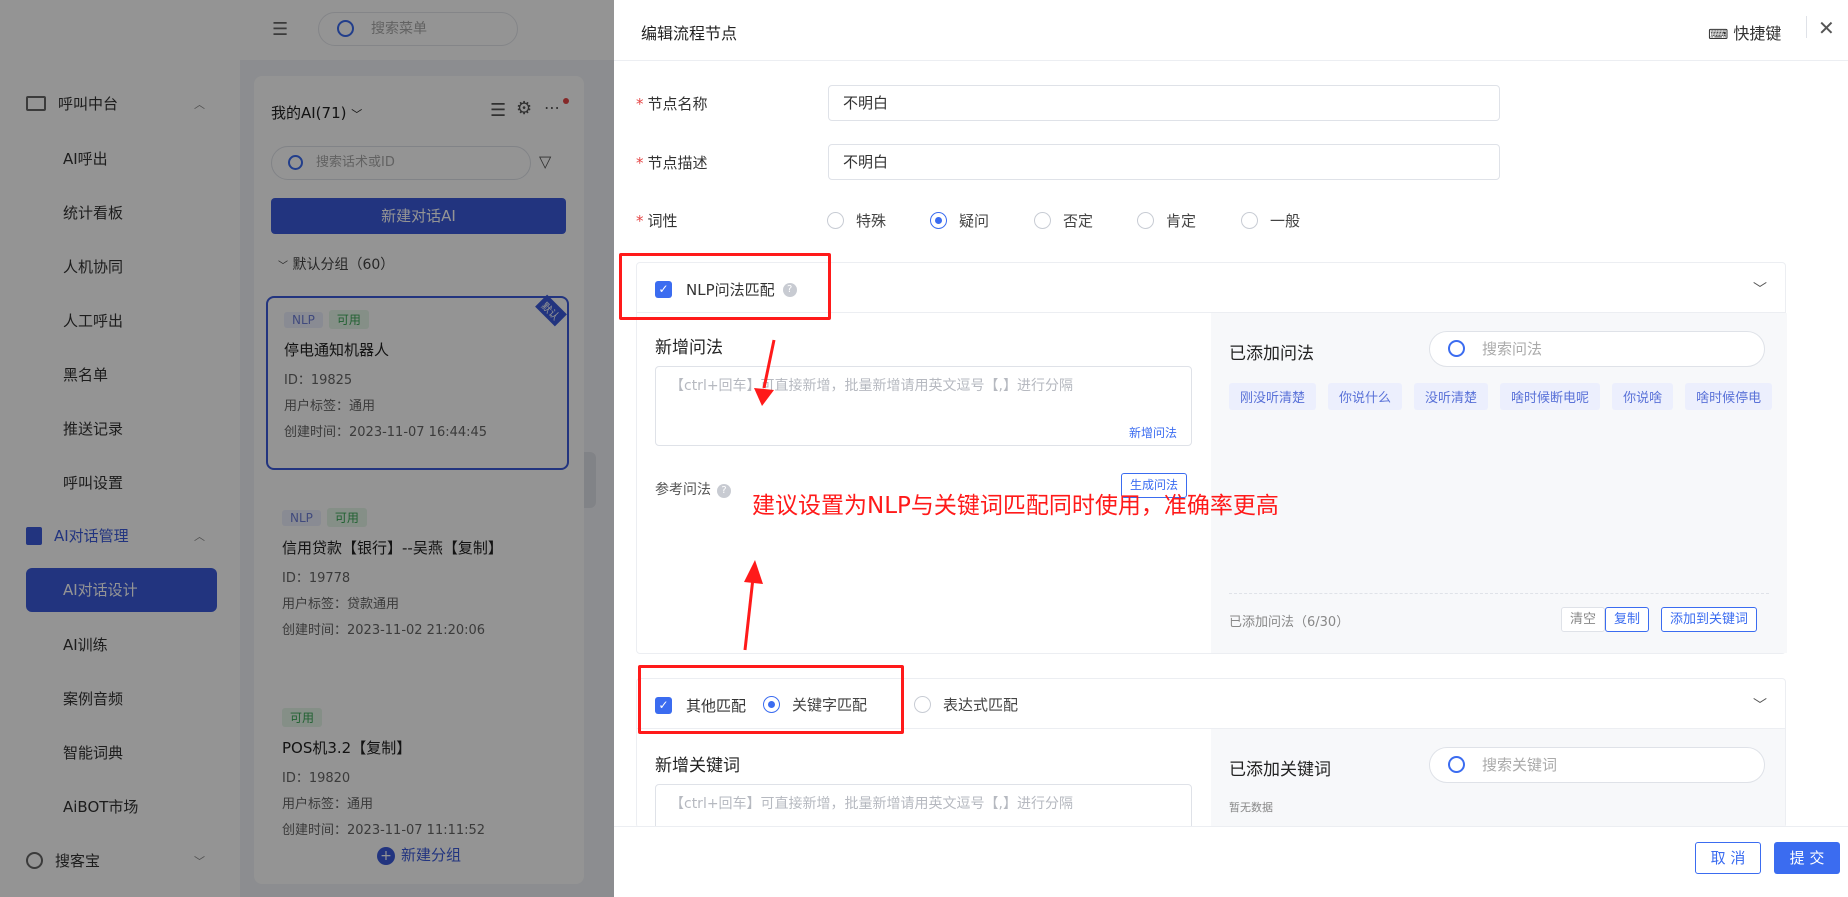 The width and height of the screenshot is (1848, 897). Describe the element at coordinates (749, 614) in the screenshot. I see `annotation-arrow-up` at that location.